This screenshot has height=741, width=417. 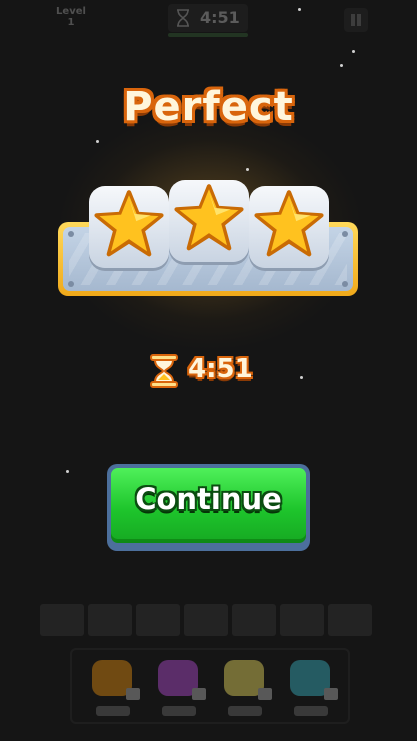 What do you see at coordinates (71, 22) in the screenshot?
I see `level-number: 1` at bounding box center [71, 22].